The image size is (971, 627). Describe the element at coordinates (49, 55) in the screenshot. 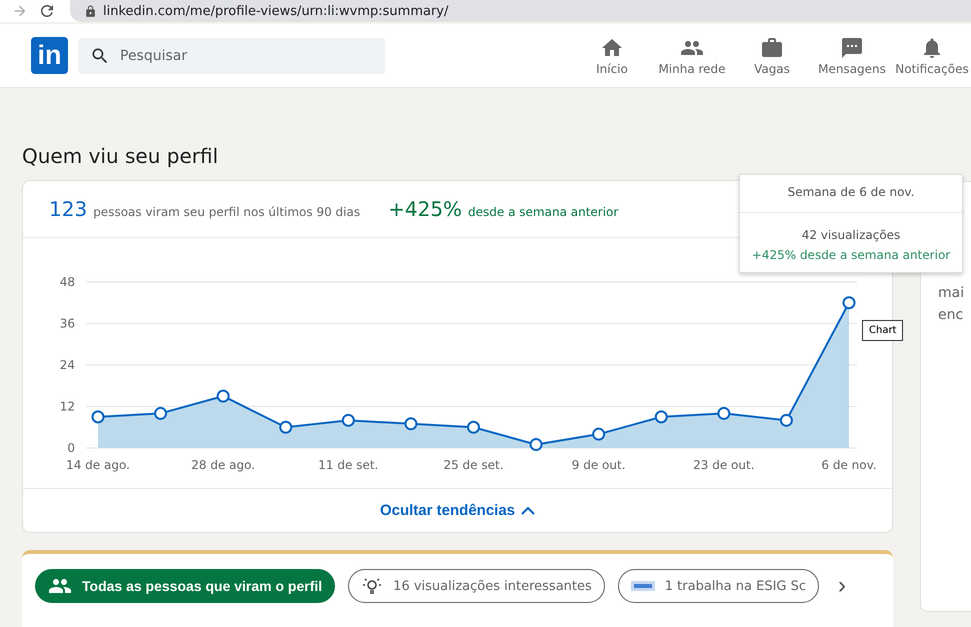

I see `logo: in` at that location.